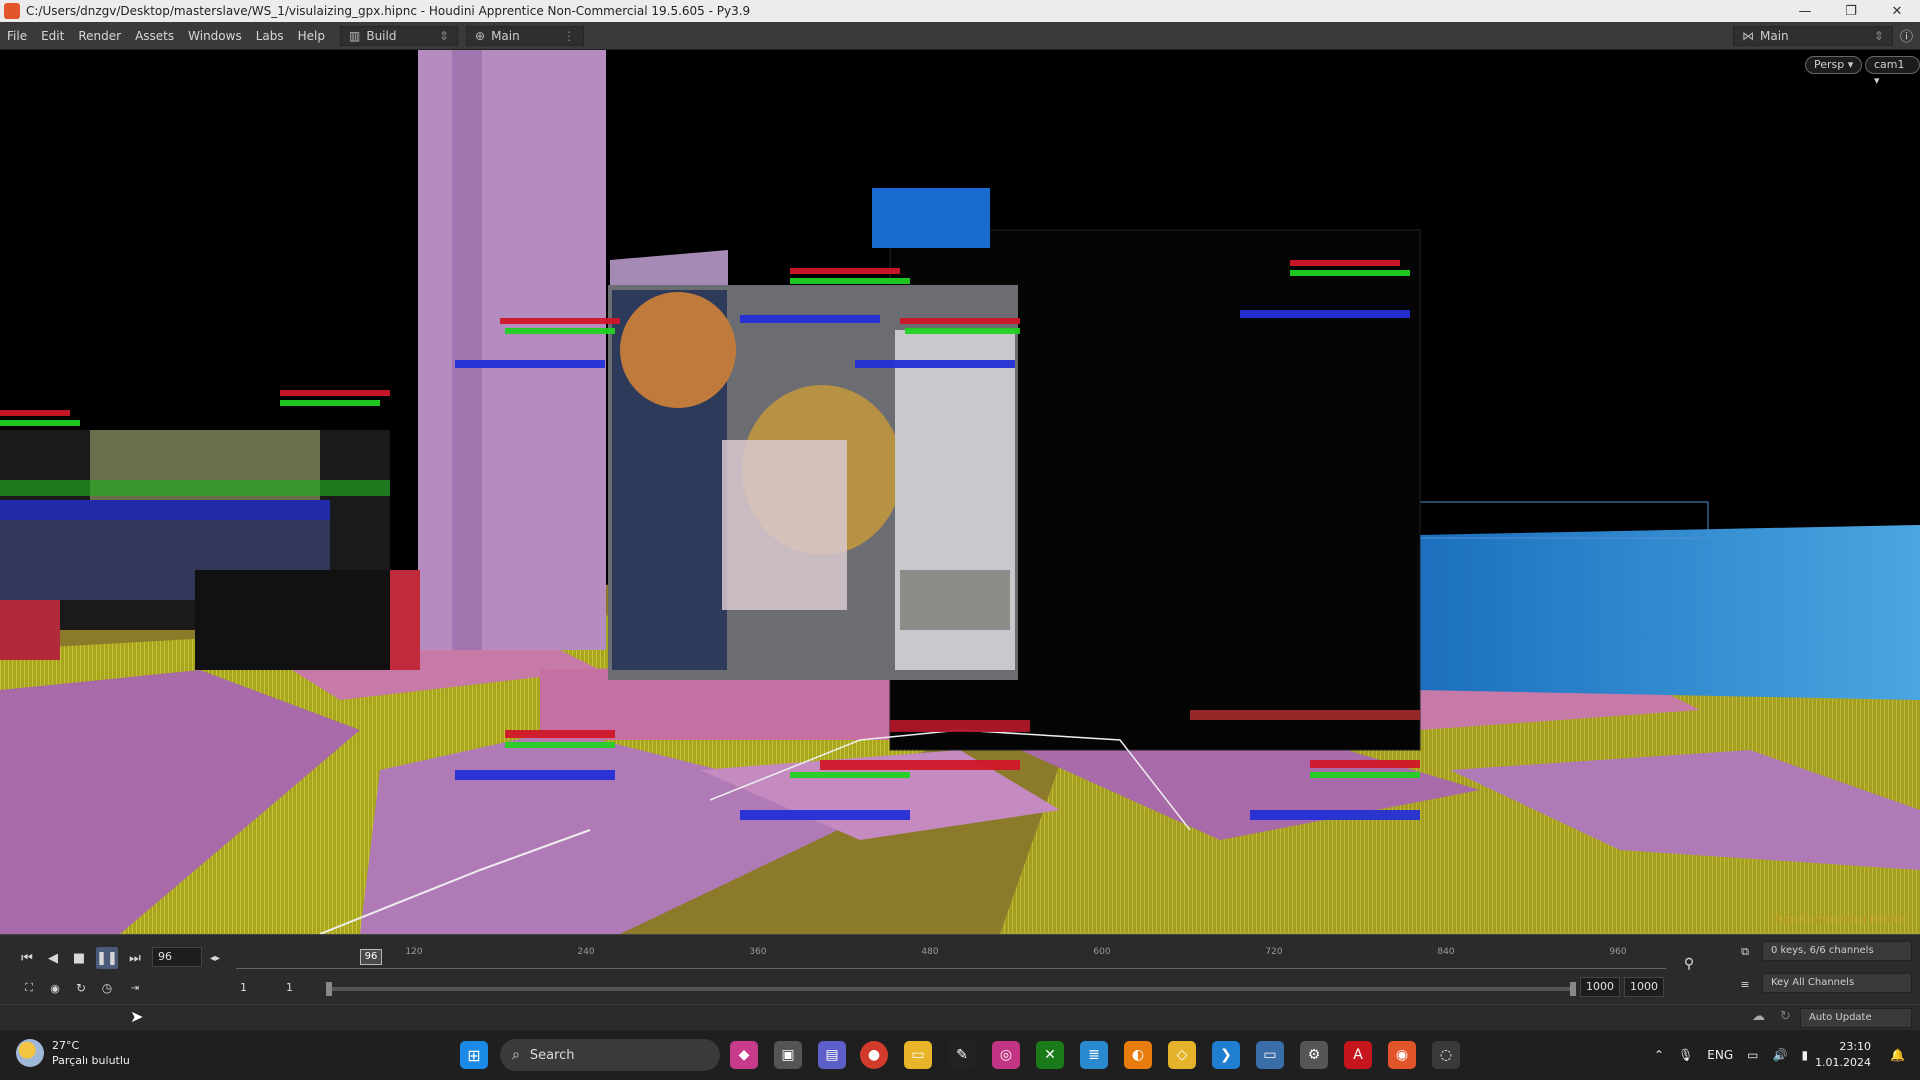 This screenshot has height=1080, width=1920. Describe the element at coordinates (552, 1055) in the screenshot. I see `search-placeholder: Search` at that location.